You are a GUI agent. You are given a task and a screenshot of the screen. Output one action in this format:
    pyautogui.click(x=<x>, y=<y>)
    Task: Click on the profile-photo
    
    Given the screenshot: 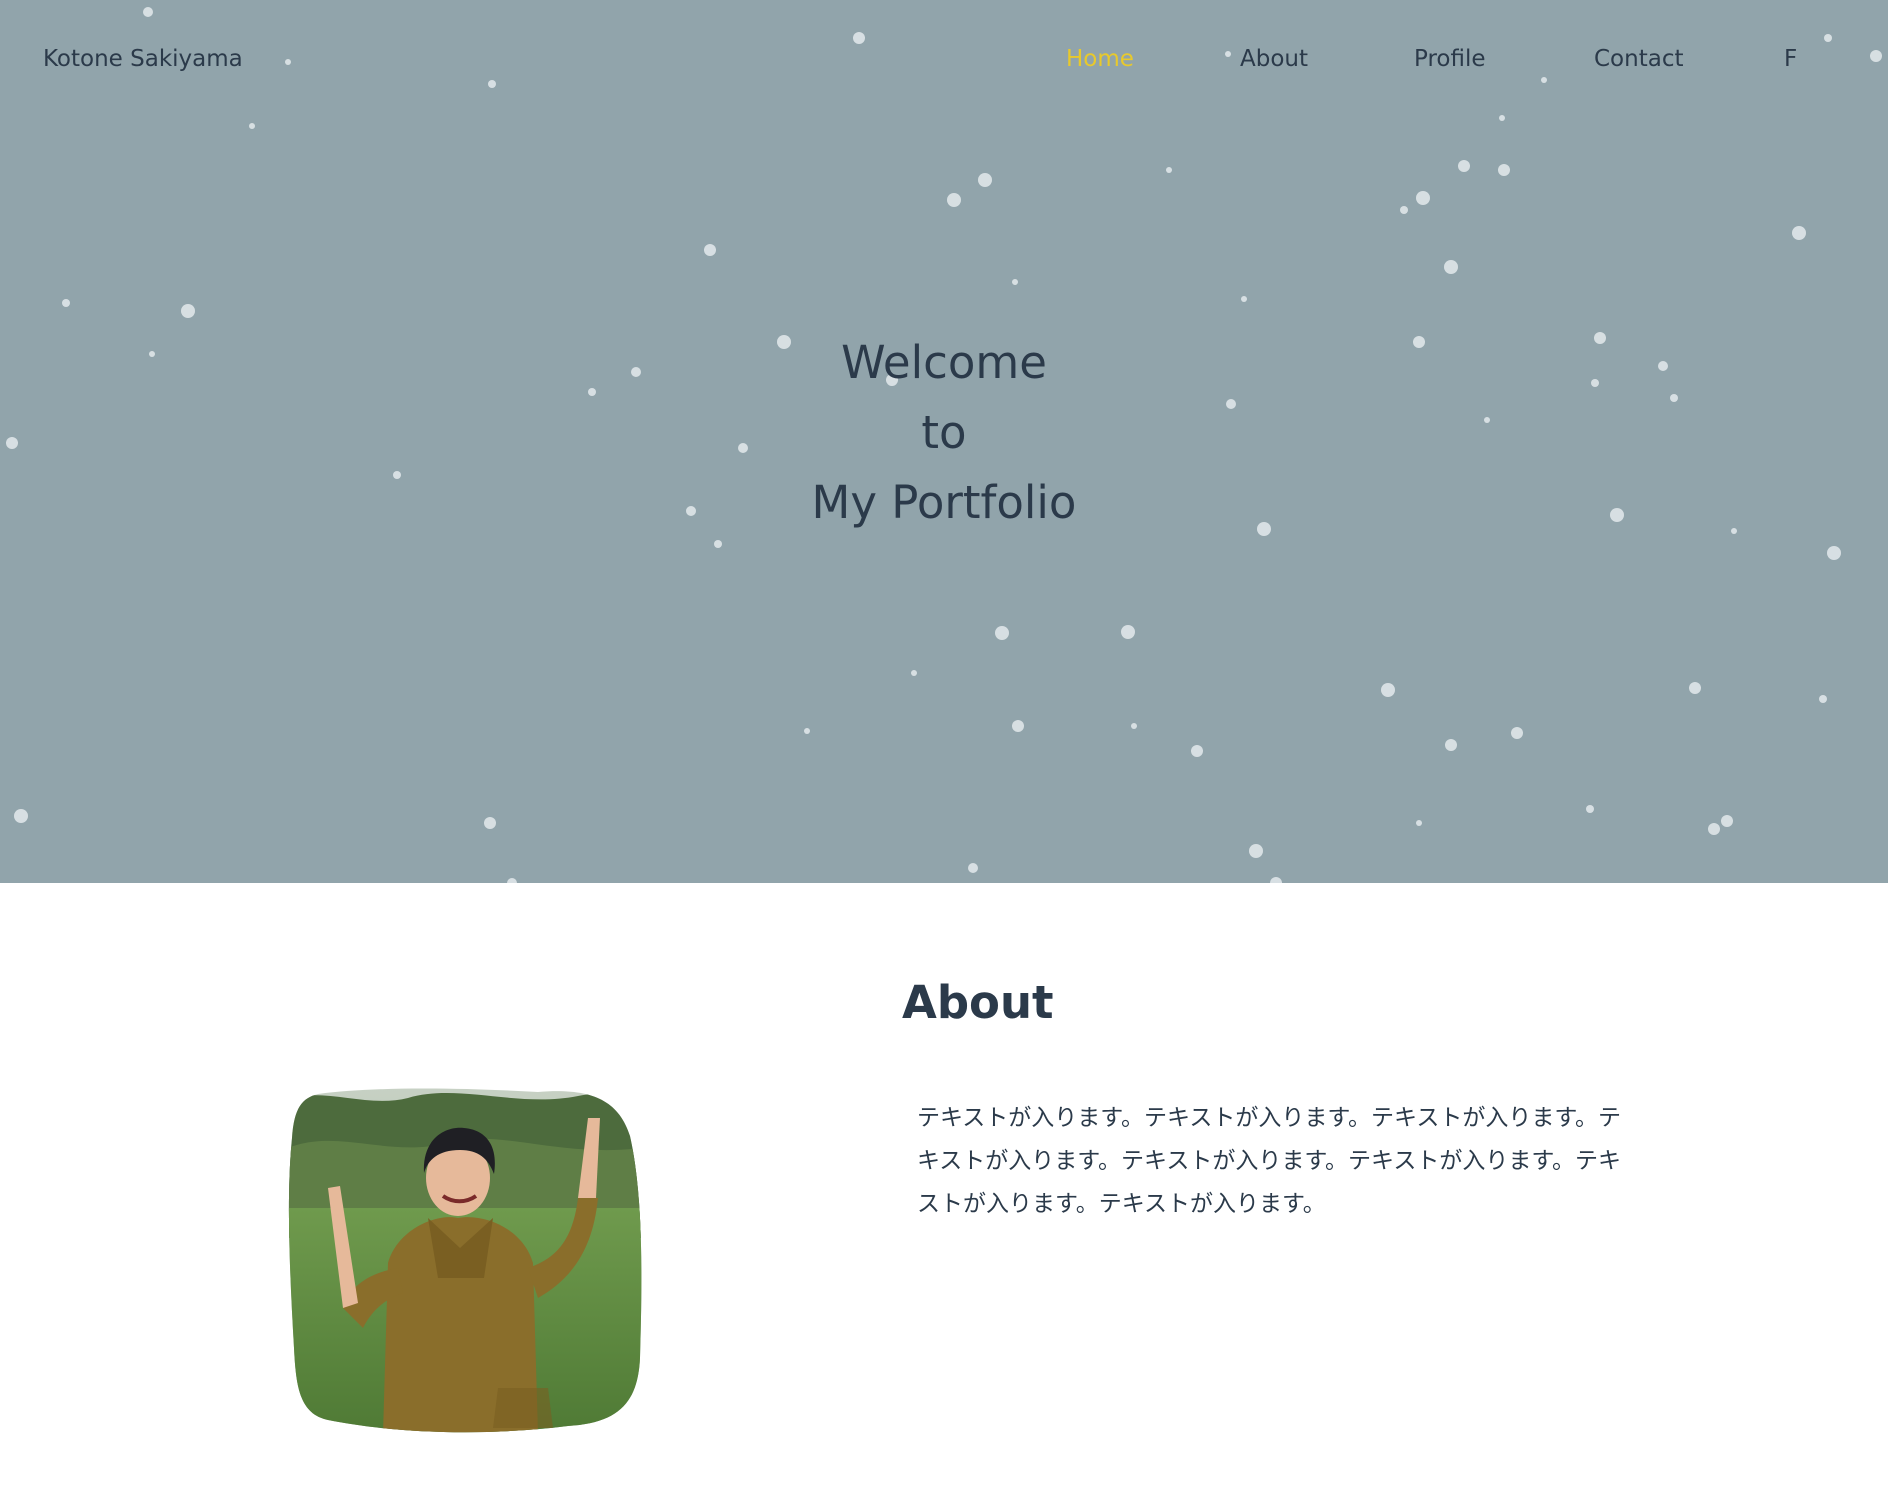 What is the action you would take?
    pyautogui.click(x=465, y=1260)
    